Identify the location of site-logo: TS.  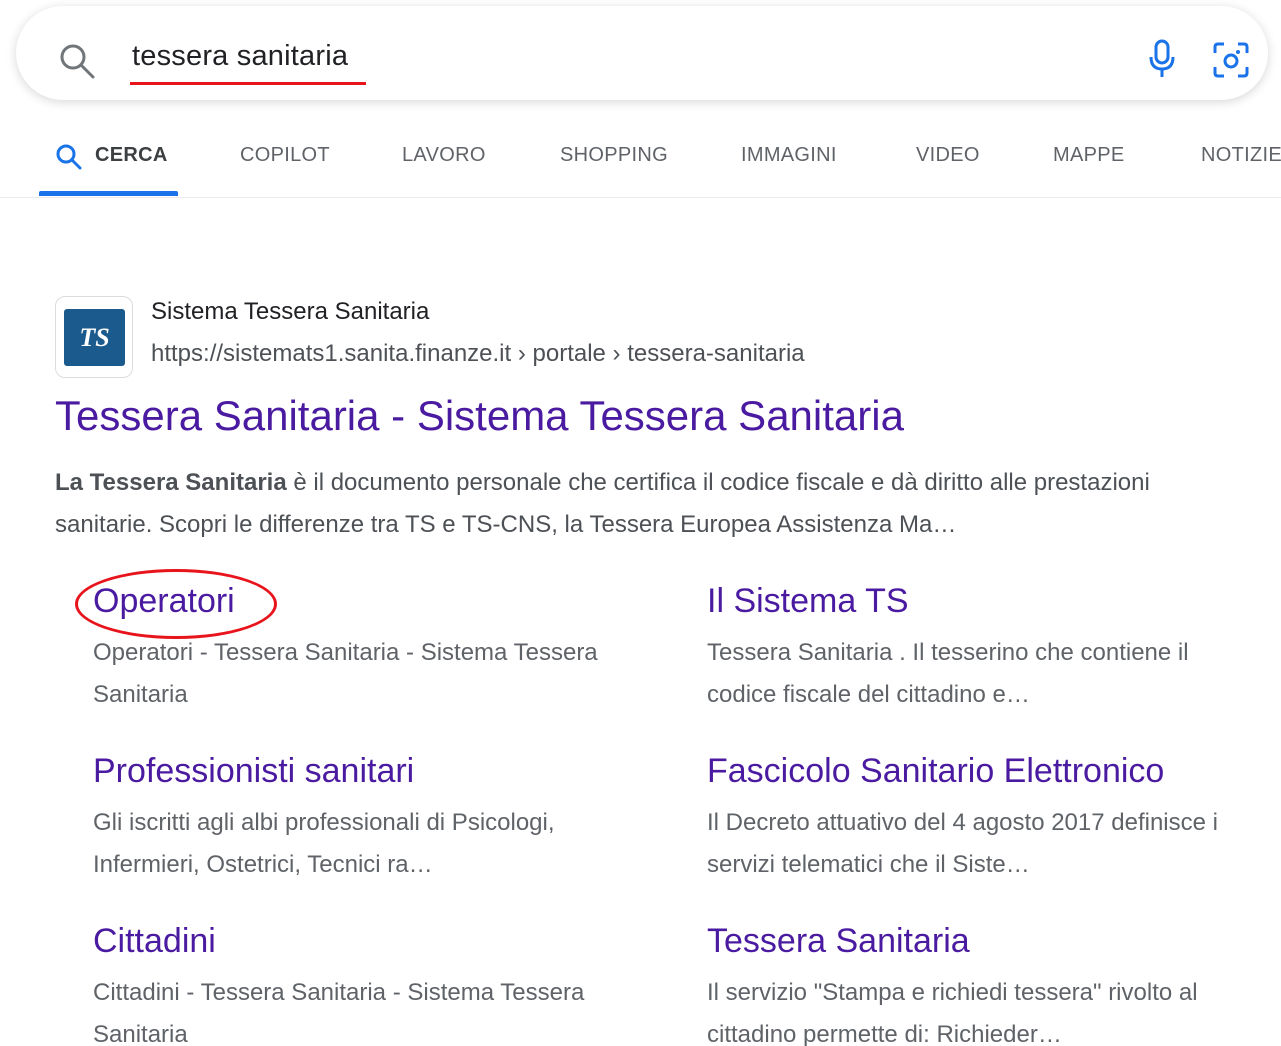
(94, 337).